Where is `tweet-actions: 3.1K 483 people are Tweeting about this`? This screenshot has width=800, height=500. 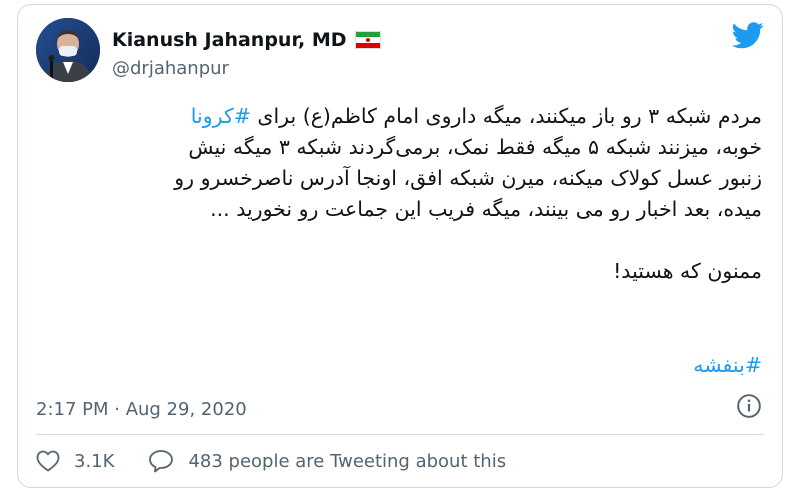 tweet-actions: 3.1K 483 people are Tweeting about this is located at coordinates (271, 461).